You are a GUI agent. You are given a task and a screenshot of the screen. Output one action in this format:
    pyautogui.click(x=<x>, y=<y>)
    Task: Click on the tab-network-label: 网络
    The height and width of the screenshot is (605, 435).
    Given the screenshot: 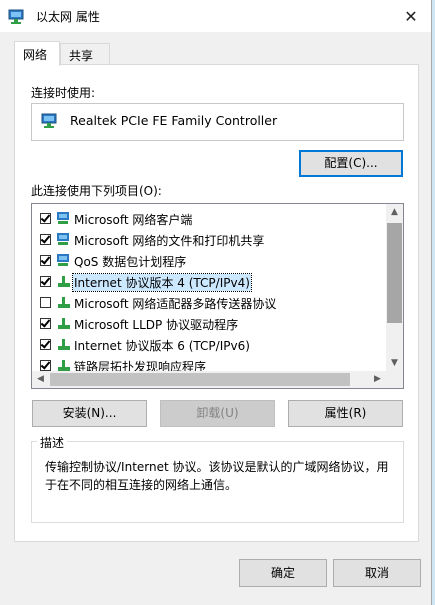 What is the action you would take?
    pyautogui.click(x=35, y=55)
    